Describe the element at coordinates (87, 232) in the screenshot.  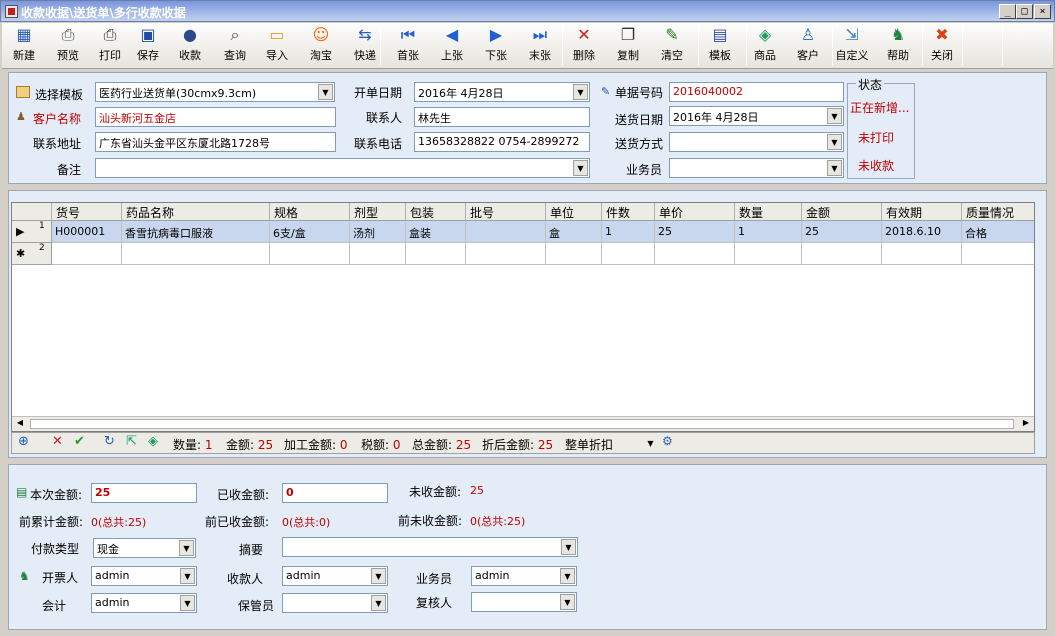
I see `table-cell: H000001` at that location.